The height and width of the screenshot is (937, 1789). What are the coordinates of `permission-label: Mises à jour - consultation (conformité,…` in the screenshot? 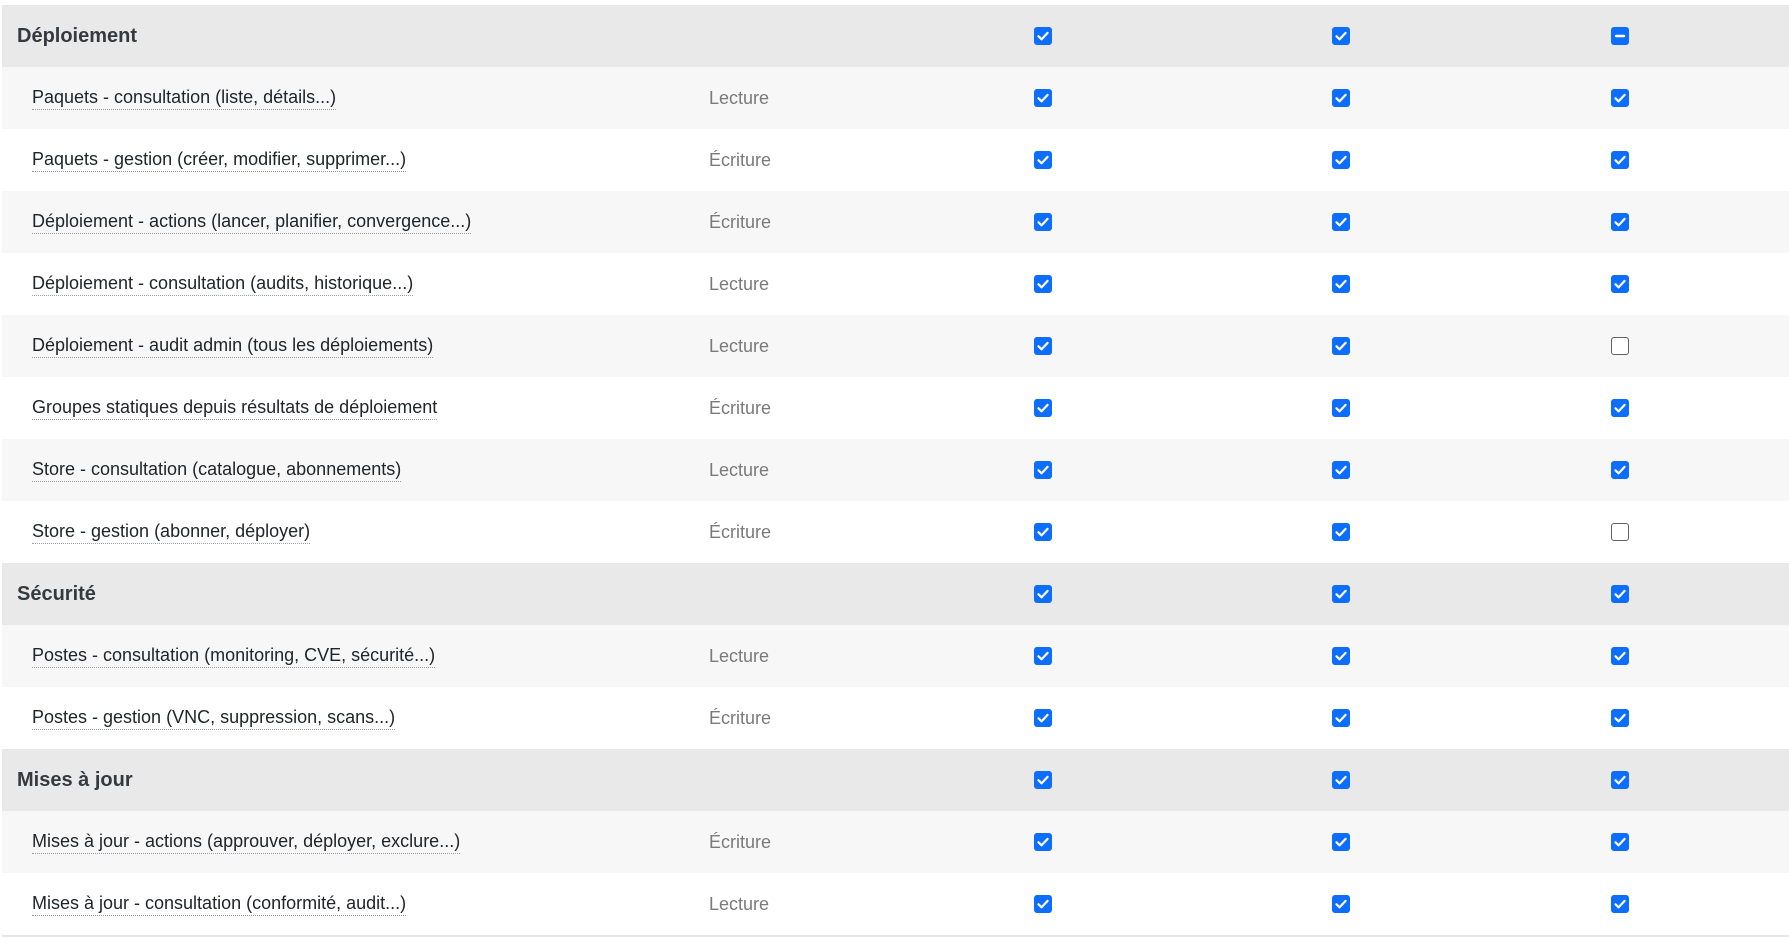 It's located at (219, 904).